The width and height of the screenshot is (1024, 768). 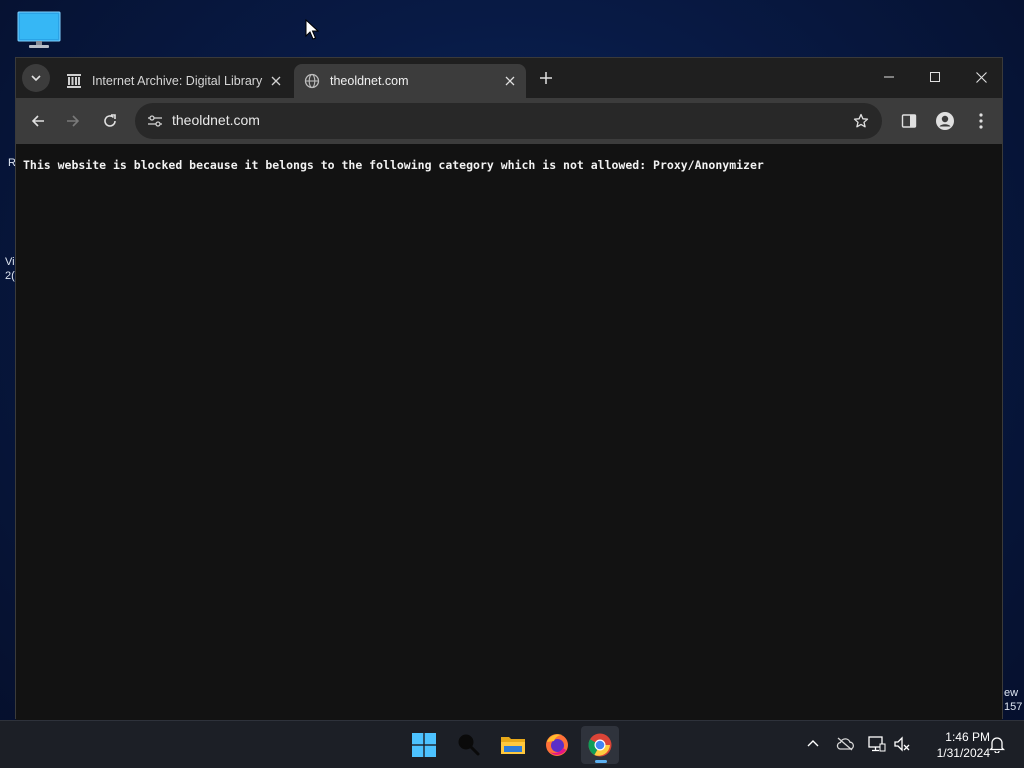 I want to click on clock-time: 1:46 PM, so click(x=967, y=737).